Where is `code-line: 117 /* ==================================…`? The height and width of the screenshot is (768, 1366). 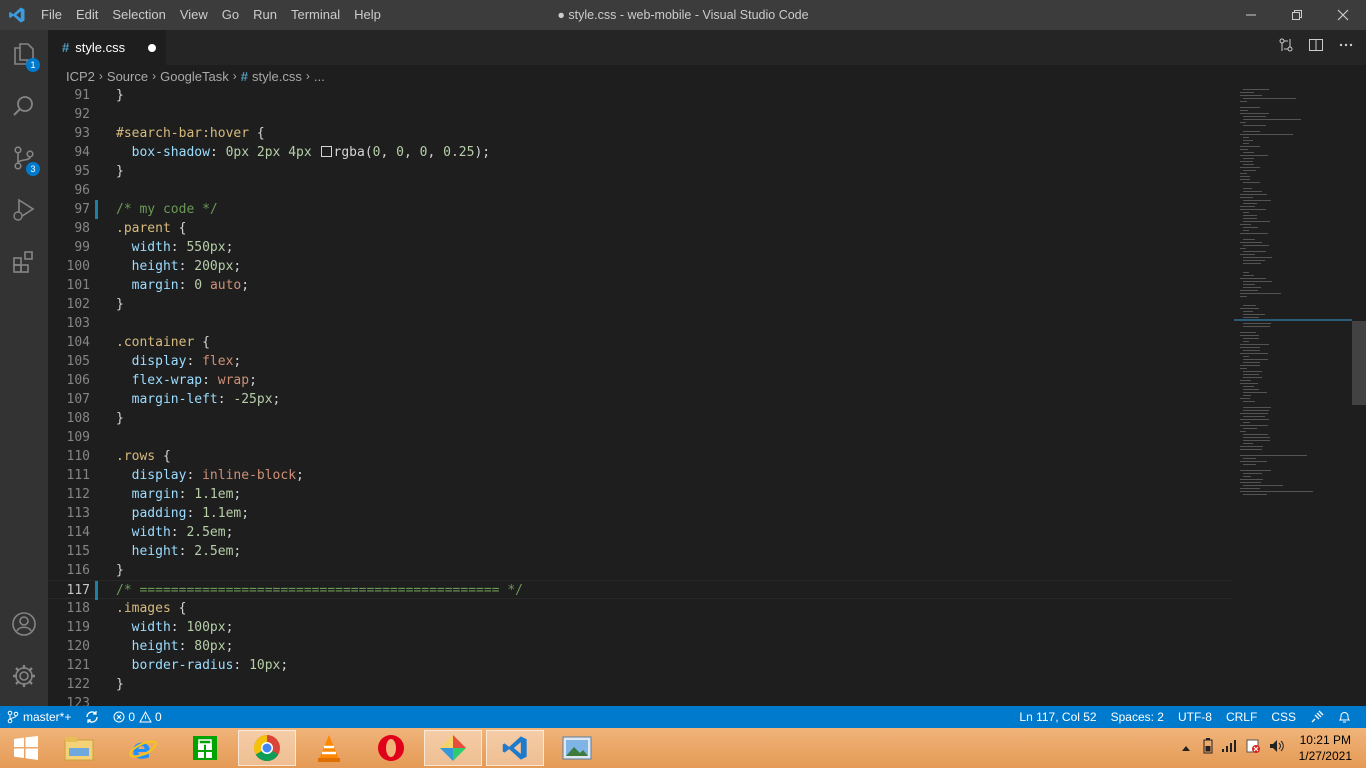
code-line: 117 /* ==================================… is located at coordinates (640, 590).